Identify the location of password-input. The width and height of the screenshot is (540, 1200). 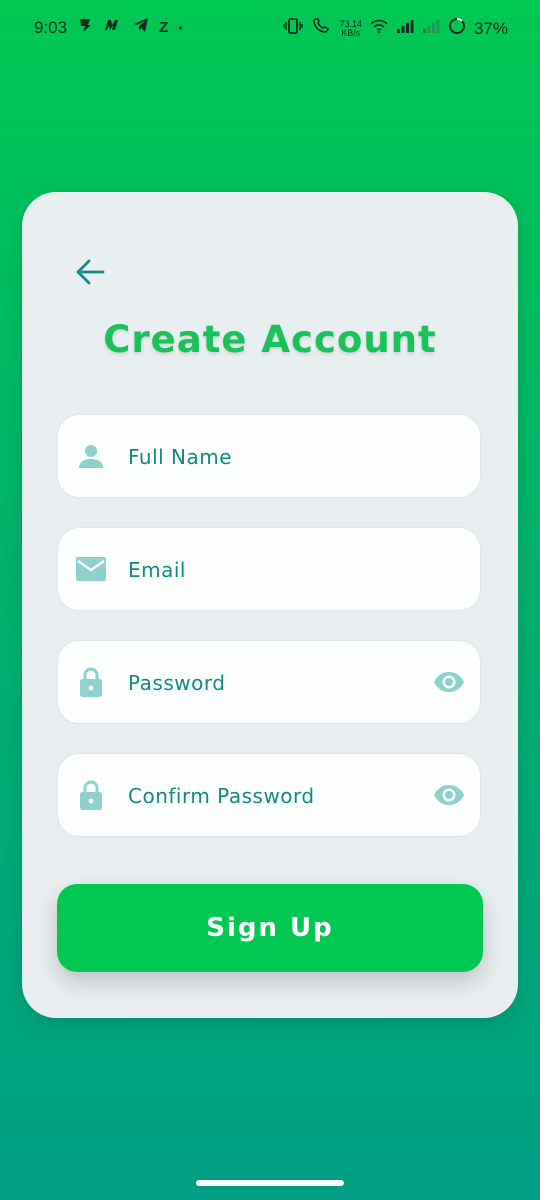
(268, 683).